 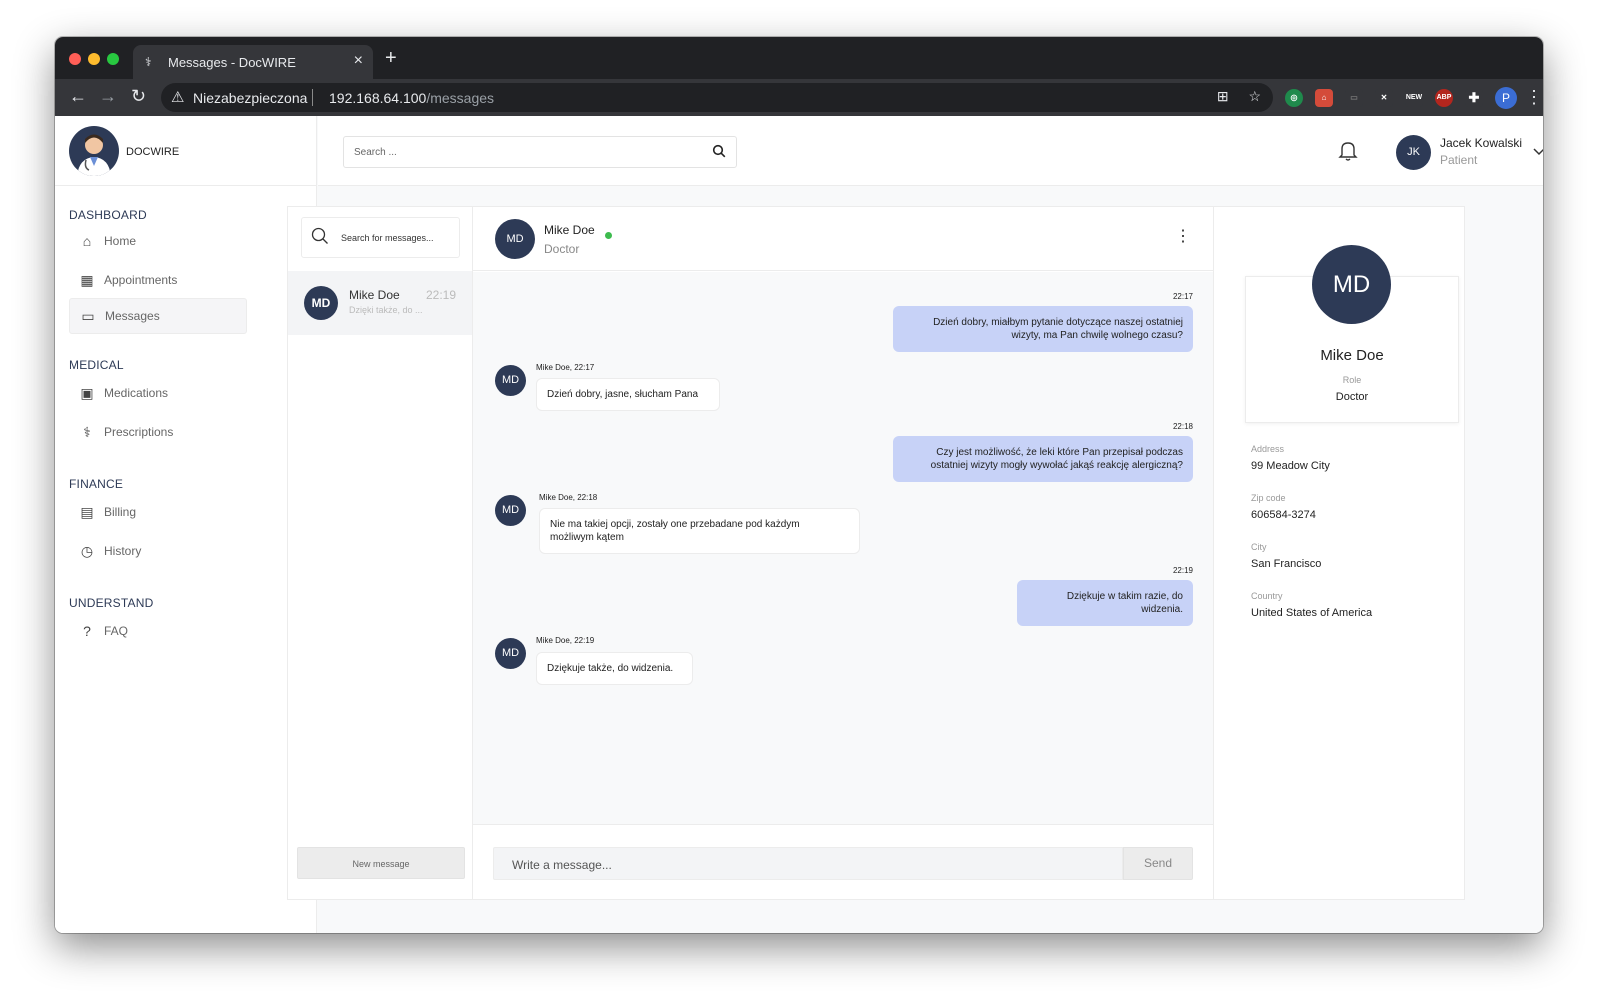 I want to click on send-button: Send, so click(x=1158, y=863).